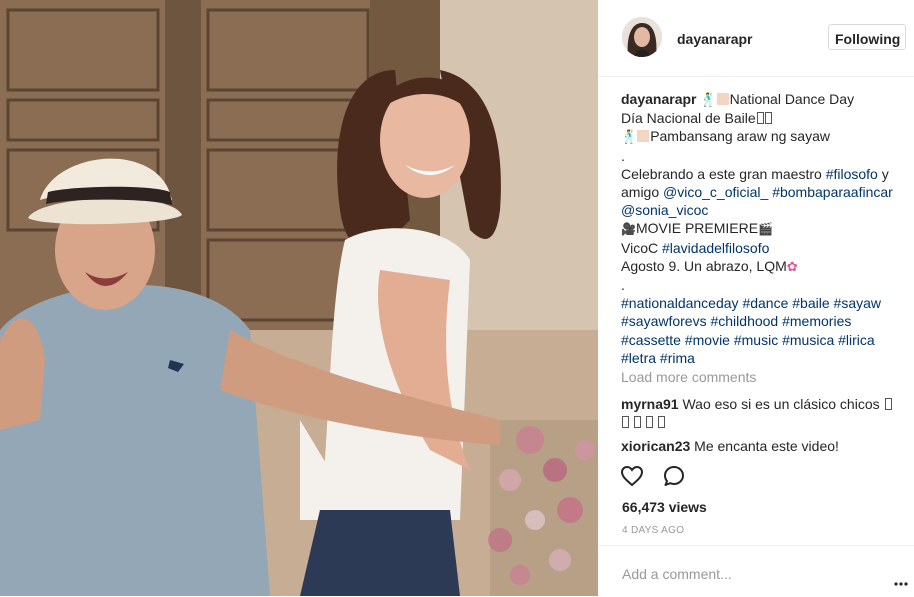 Image resolution: width=914 pixels, height=597 pixels. Describe the element at coordinates (885, 173) in the screenshot. I see `caption-text: y` at that location.